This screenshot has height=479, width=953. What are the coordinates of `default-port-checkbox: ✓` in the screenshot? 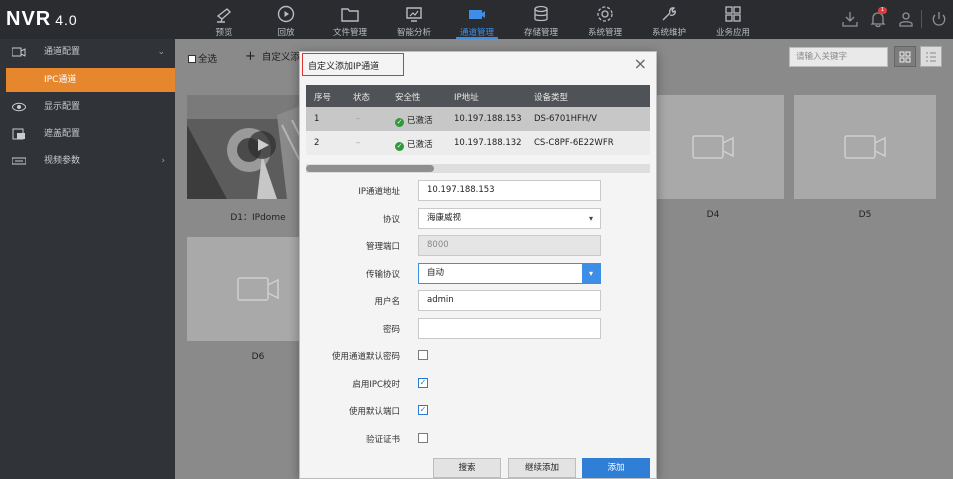 It's located at (423, 410).